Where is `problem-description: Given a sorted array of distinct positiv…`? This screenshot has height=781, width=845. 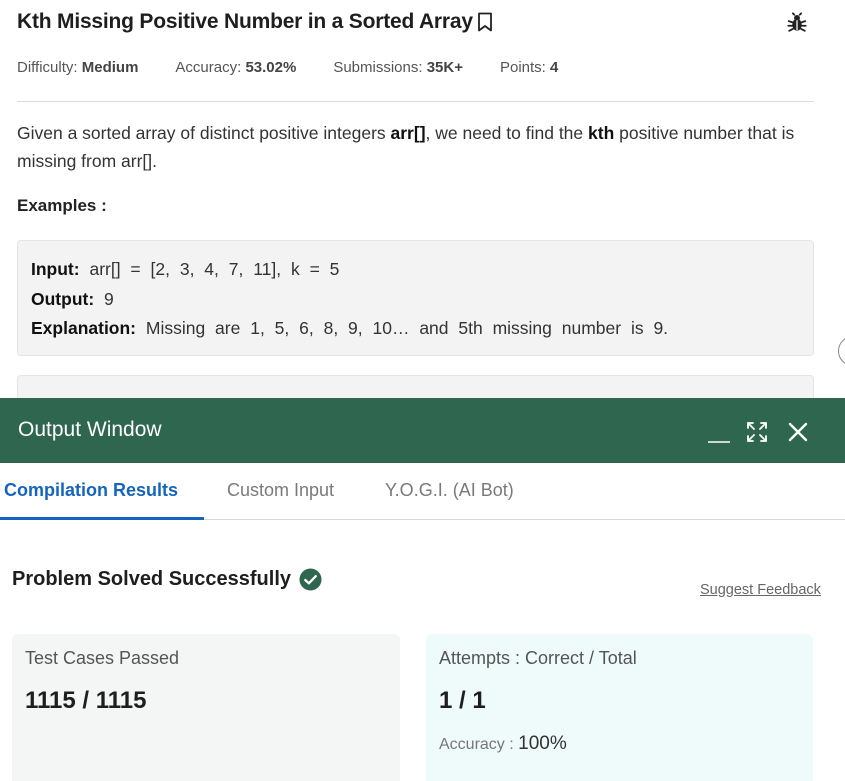
problem-description: Given a sorted array of distinct positiv… is located at coordinates (406, 147).